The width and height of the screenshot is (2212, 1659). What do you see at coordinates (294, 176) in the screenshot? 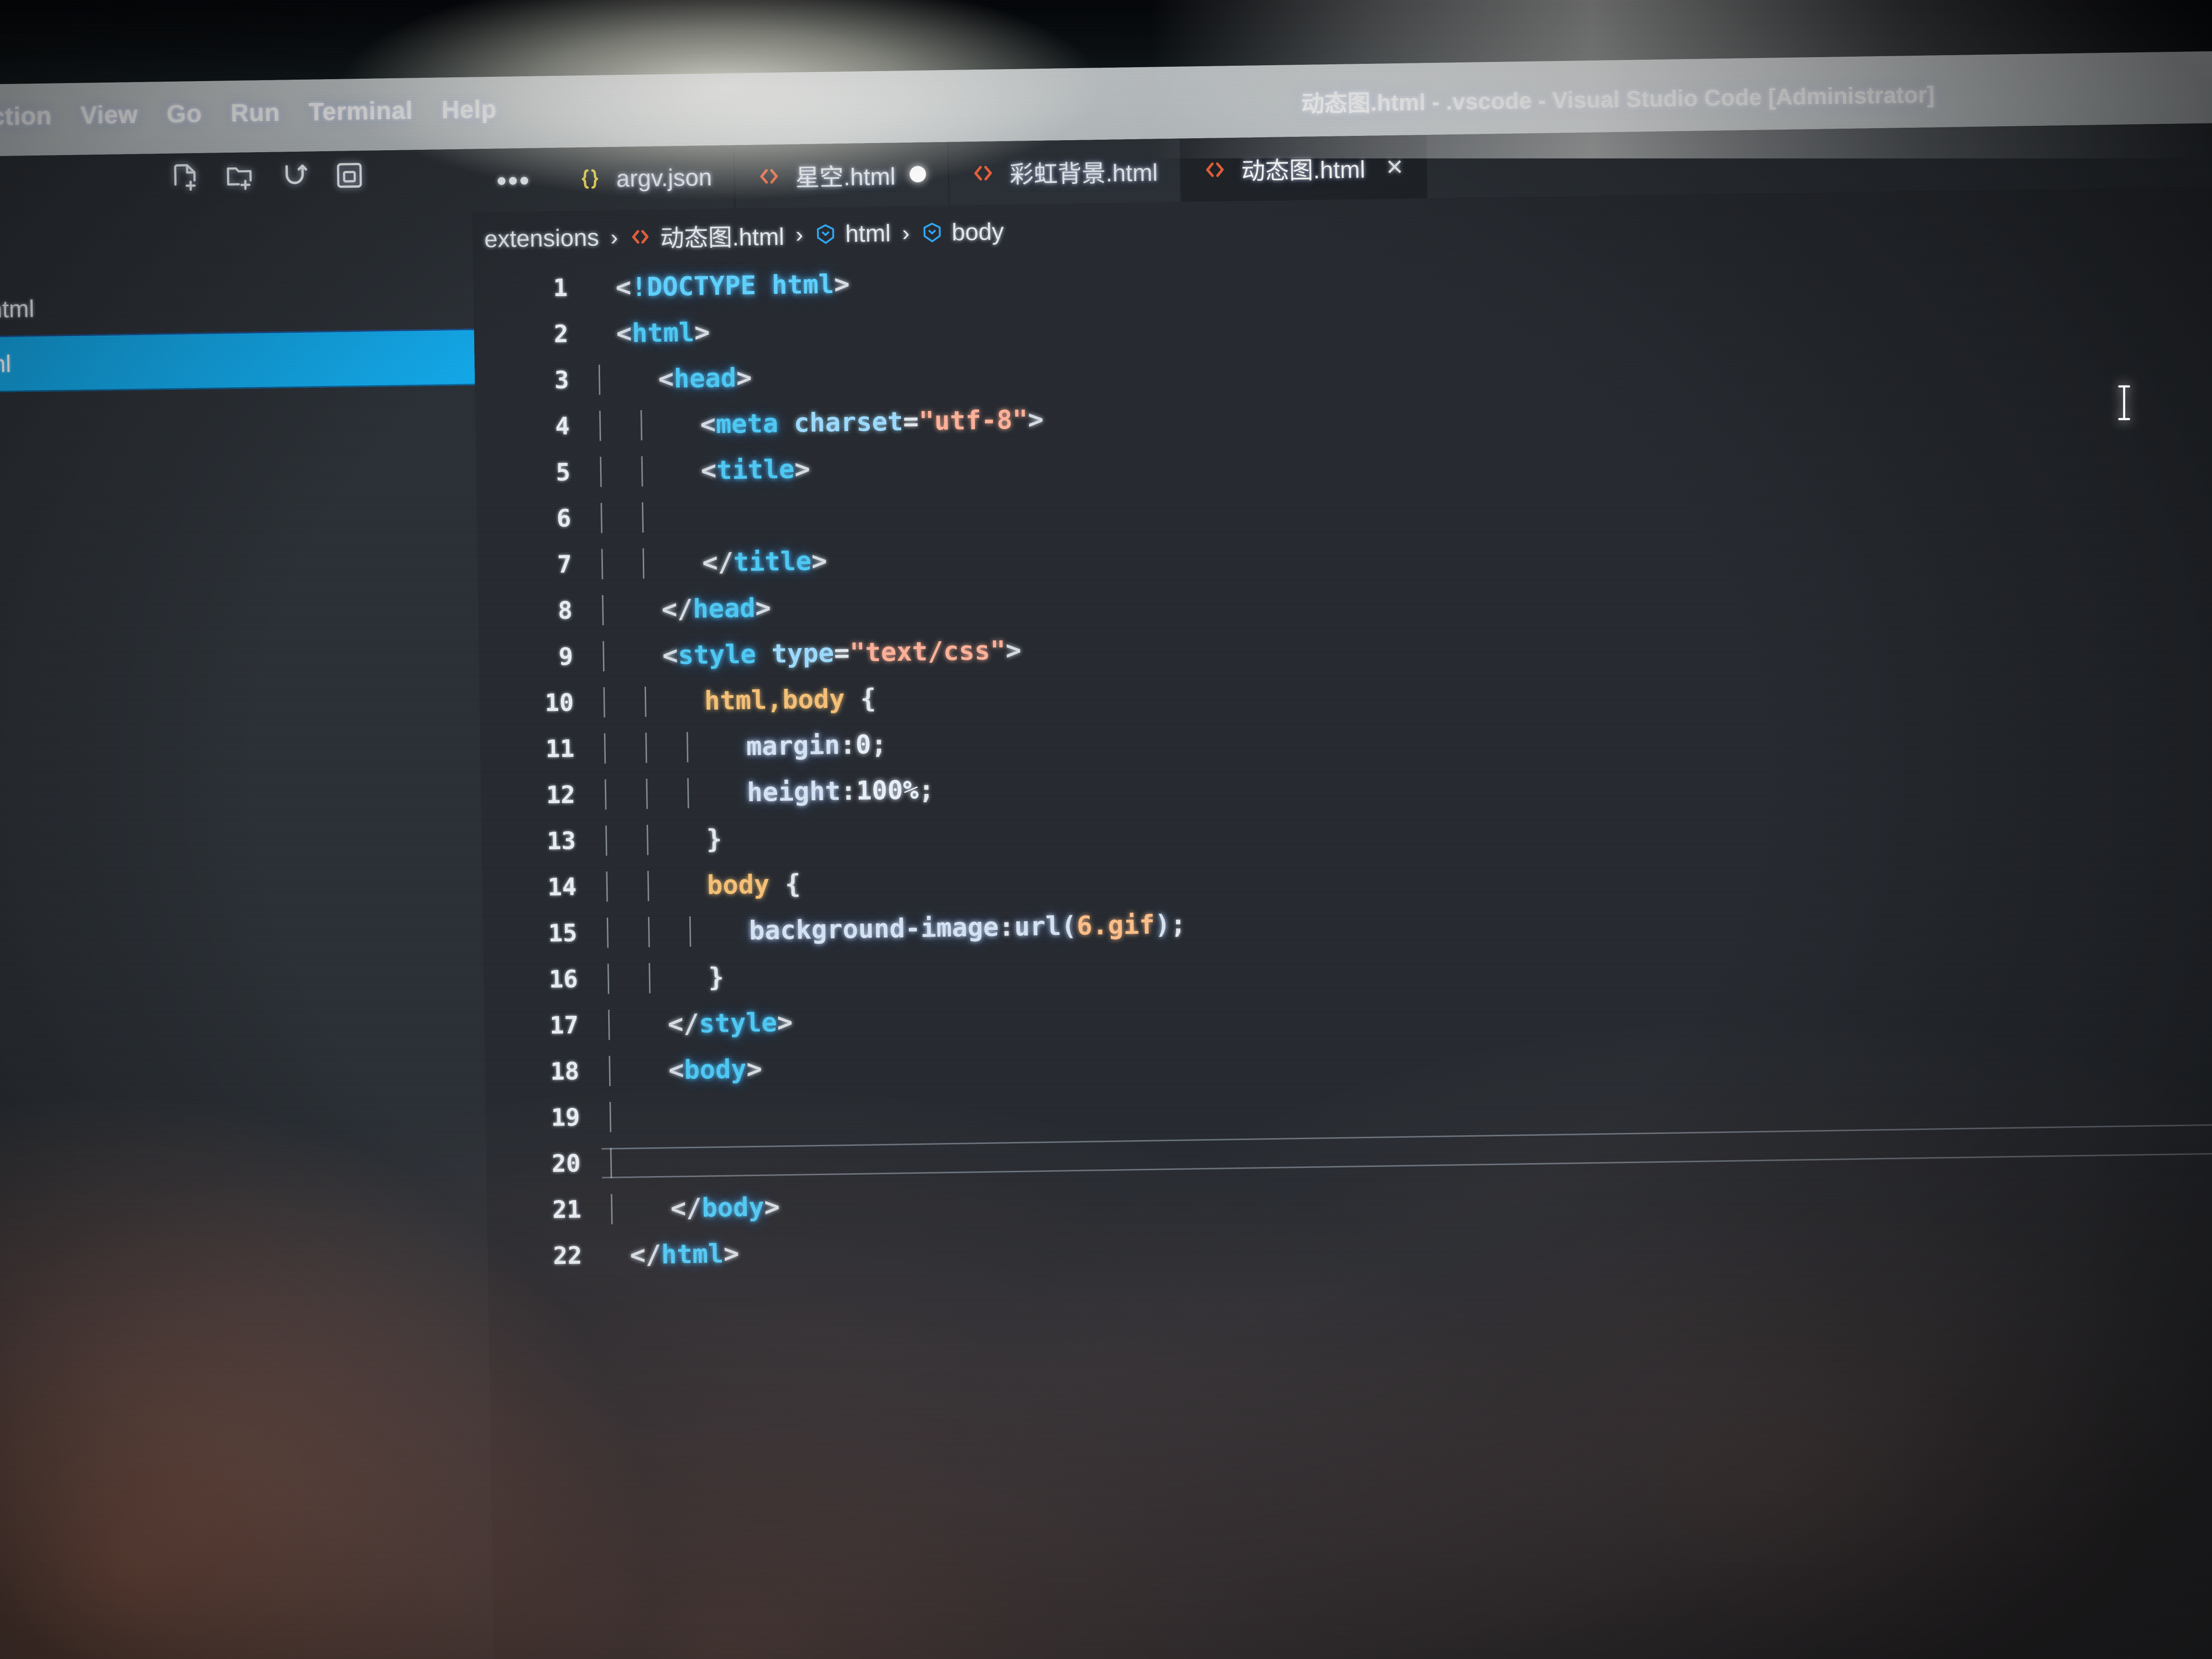
I see `refresh-explorer-icon` at bounding box center [294, 176].